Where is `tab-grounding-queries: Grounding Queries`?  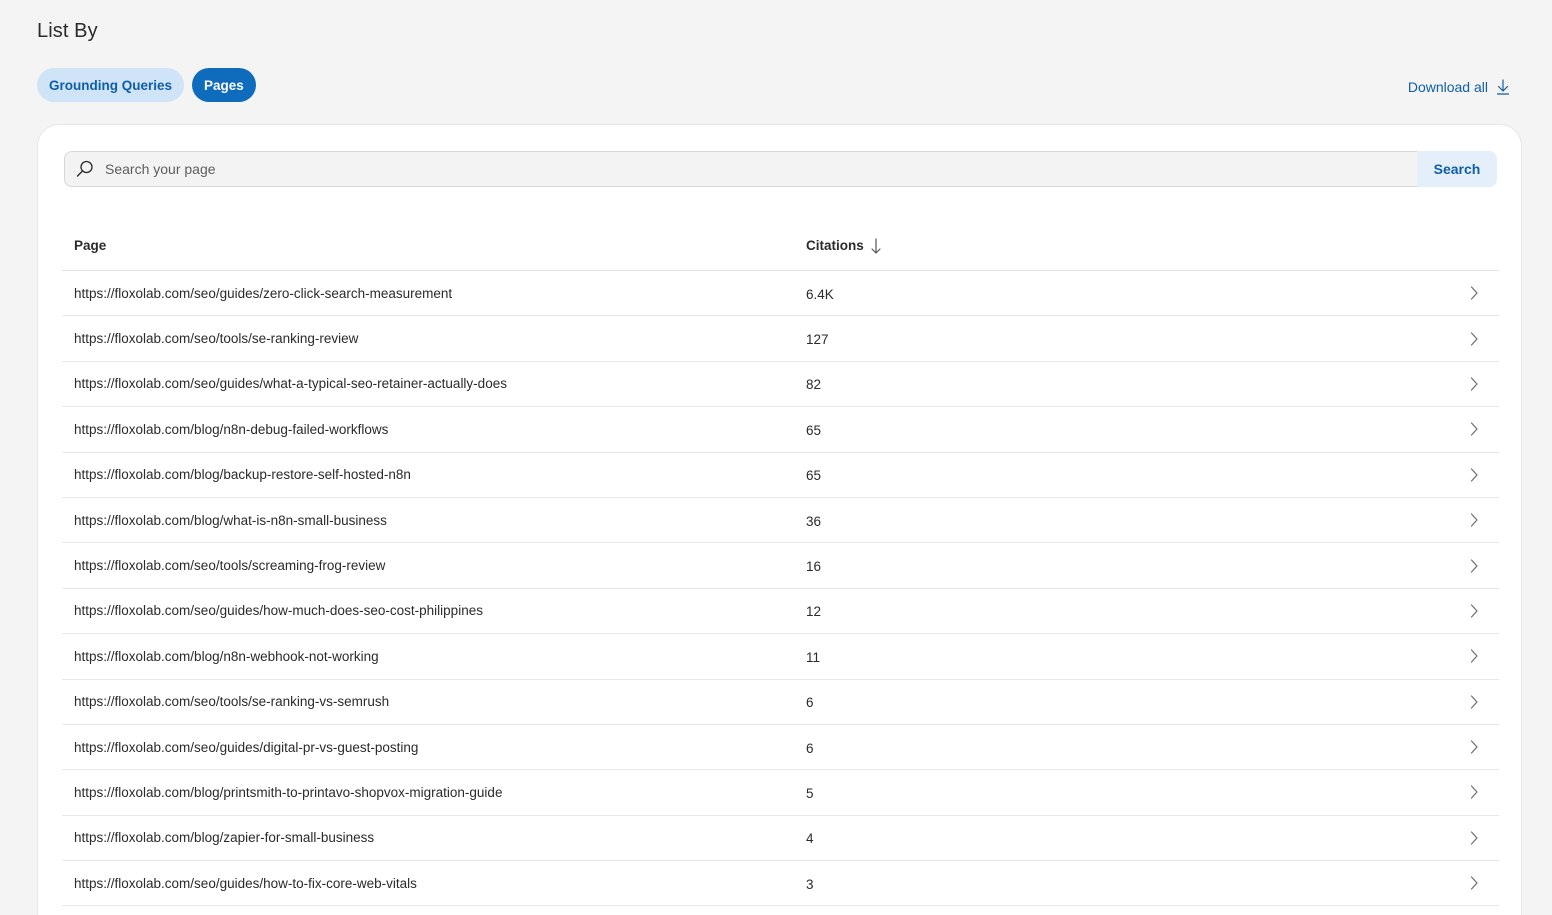
tab-grounding-queries: Grounding Queries is located at coordinates (111, 85).